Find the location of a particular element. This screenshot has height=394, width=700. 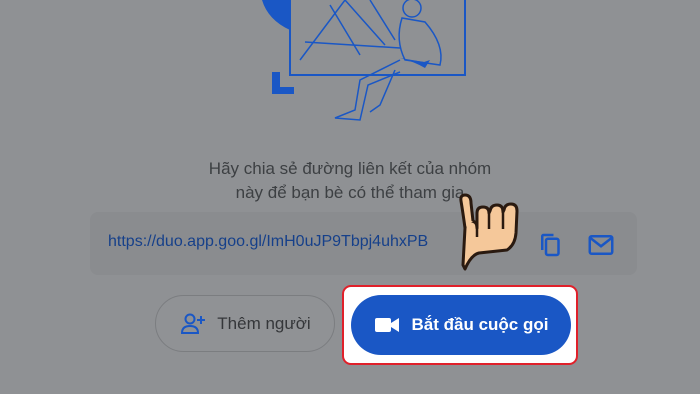

start-call-button: Bắt đầu cuộc gọi is located at coordinates (461, 325).